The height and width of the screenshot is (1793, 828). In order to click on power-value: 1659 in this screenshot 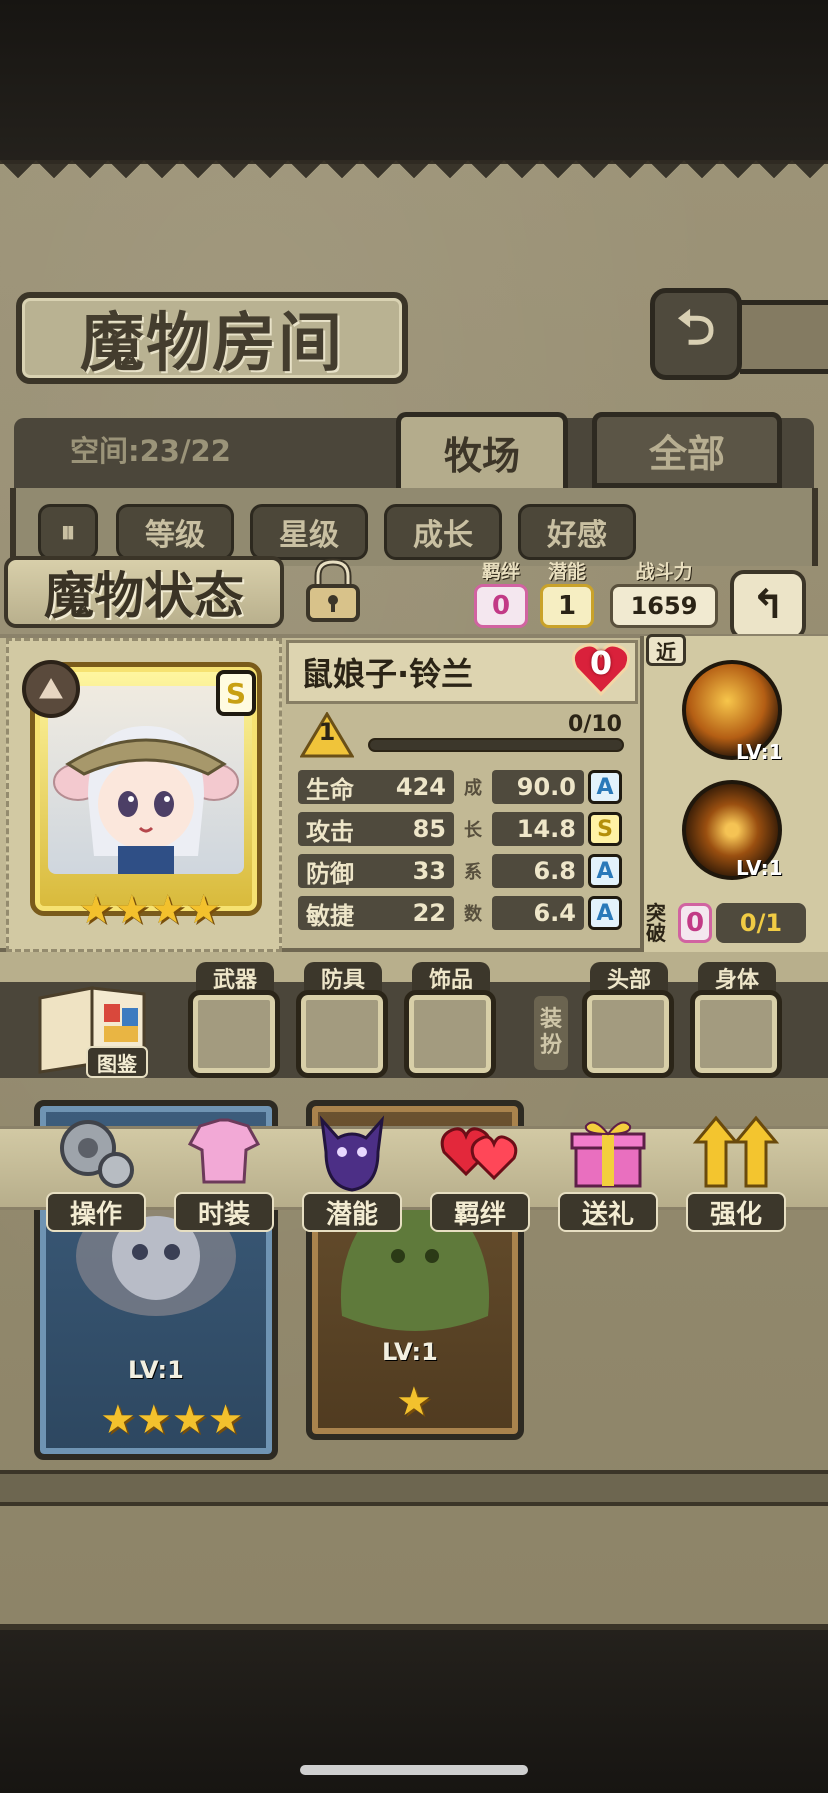, I will do `click(664, 606)`.